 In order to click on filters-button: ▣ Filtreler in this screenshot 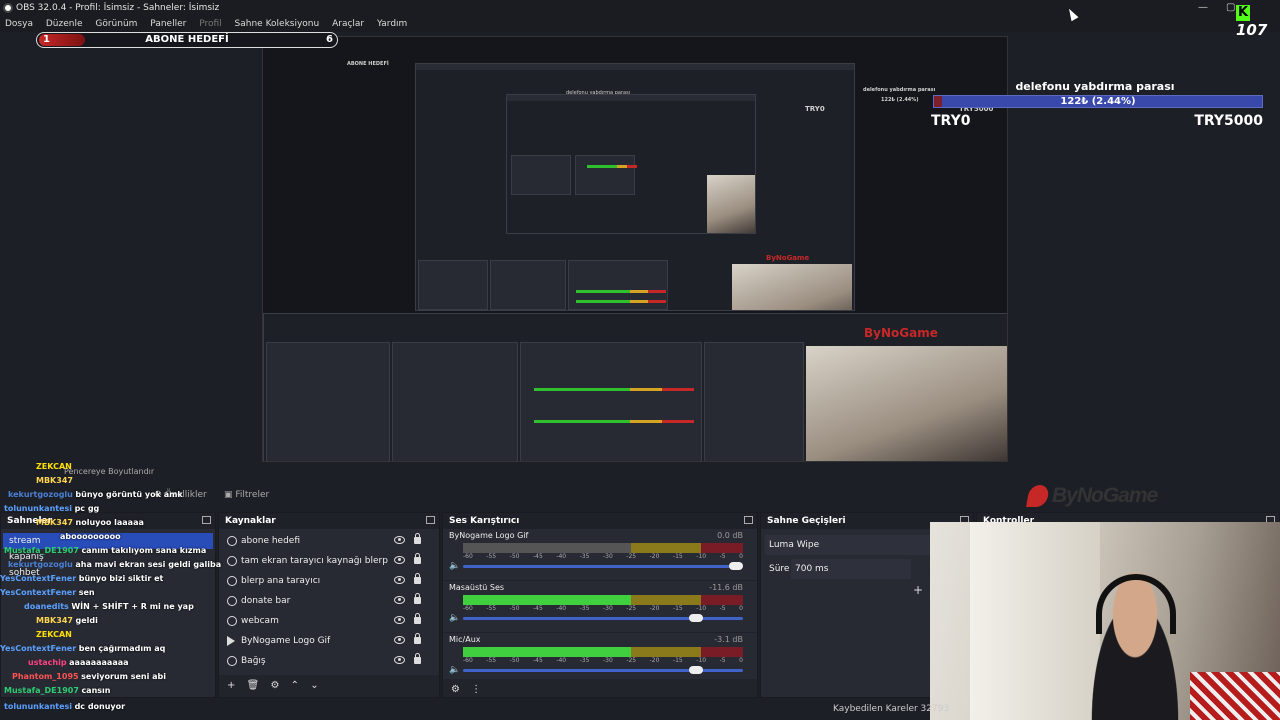, I will do `click(246, 495)`.